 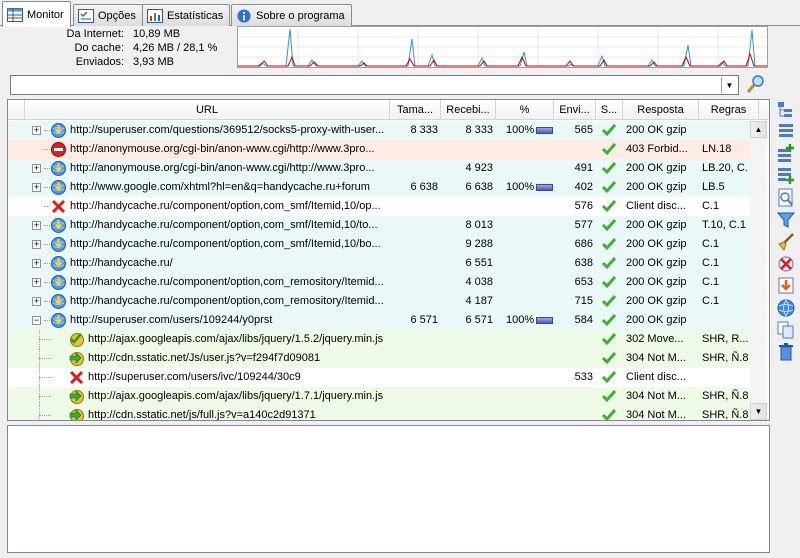 What do you see at coordinates (758, 411) in the screenshot?
I see `scroll-down-button: ▼` at bounding box center [758, 411].